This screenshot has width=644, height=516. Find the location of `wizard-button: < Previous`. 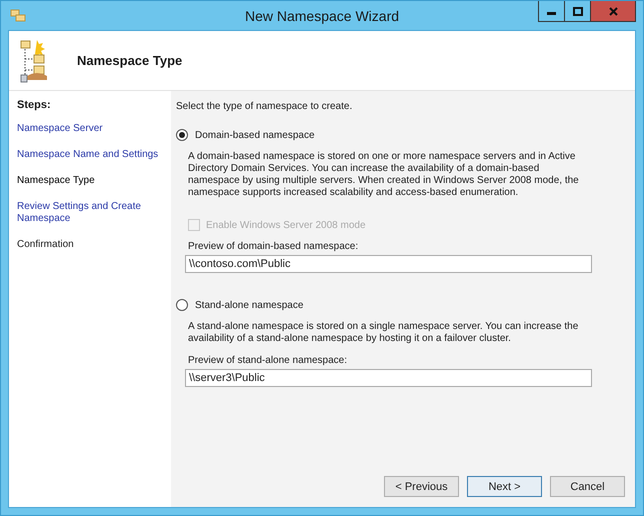

wizard-button: < Previous is located at coordinates (421, 486).